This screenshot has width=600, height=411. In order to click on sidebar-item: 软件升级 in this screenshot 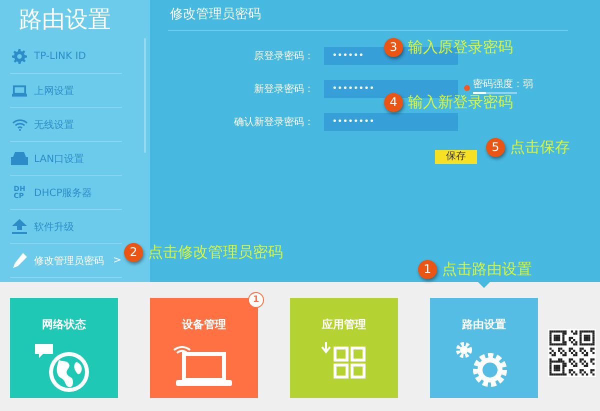, I will do `click(66, 227)`.